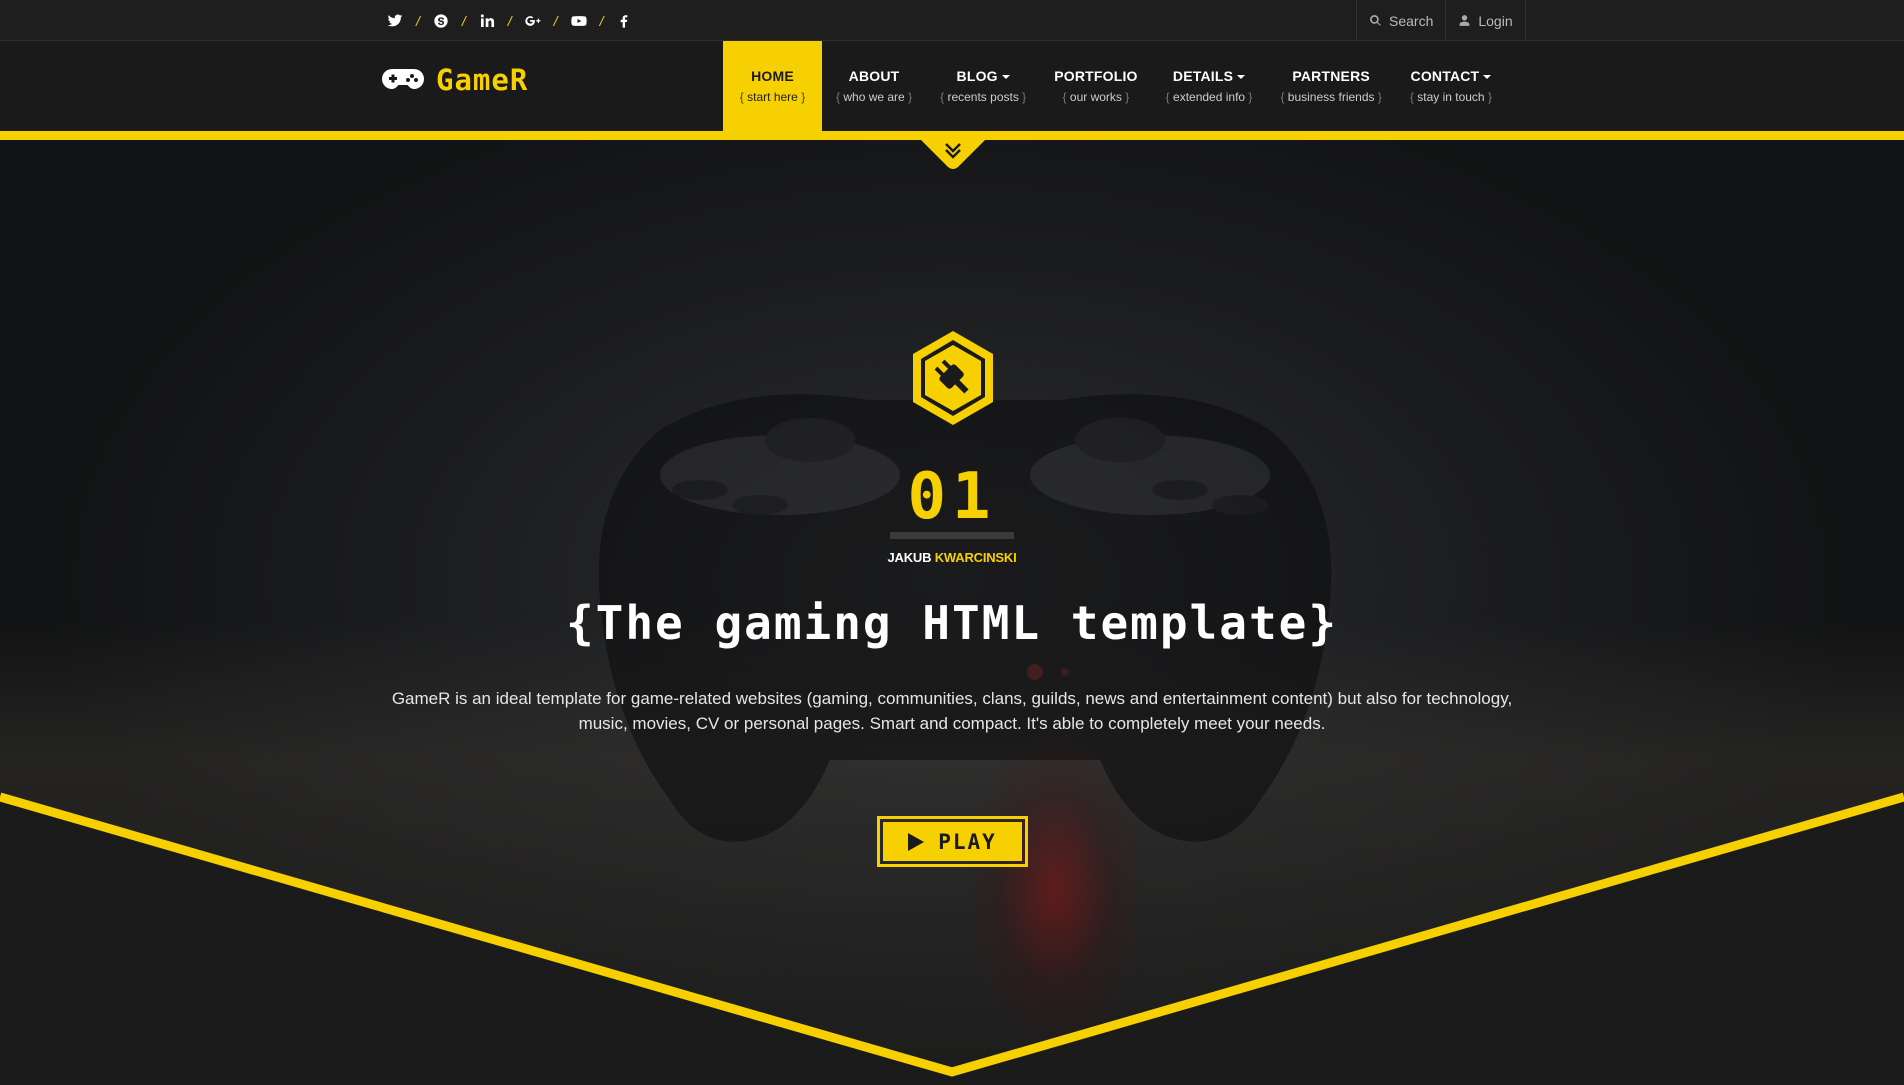 The image size is (1904, 1085). I want to click on nav-item-details: DETAILS { extended info }, so click(1209, 86).